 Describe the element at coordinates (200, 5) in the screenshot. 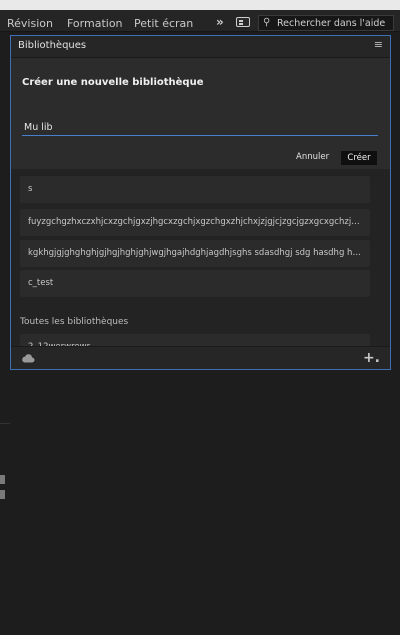

I see `top-edge` at that location.